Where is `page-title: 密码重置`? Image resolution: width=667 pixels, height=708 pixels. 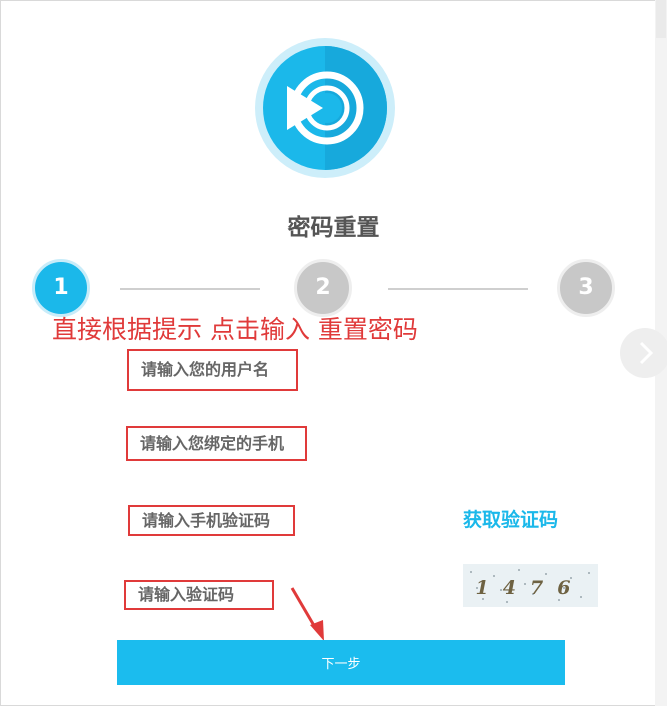 page-title: 密码重置 is located at coordinates (333, 228).